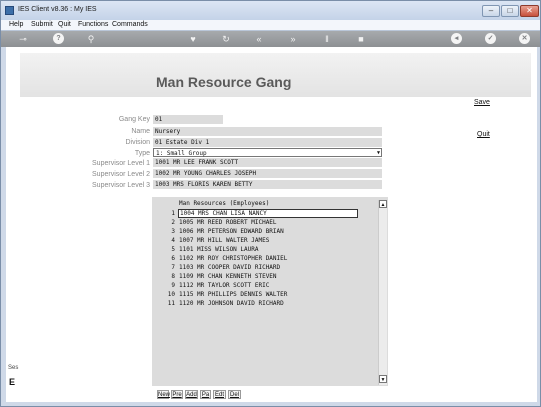  I want to click on type-label: Type, so click(142, 153).